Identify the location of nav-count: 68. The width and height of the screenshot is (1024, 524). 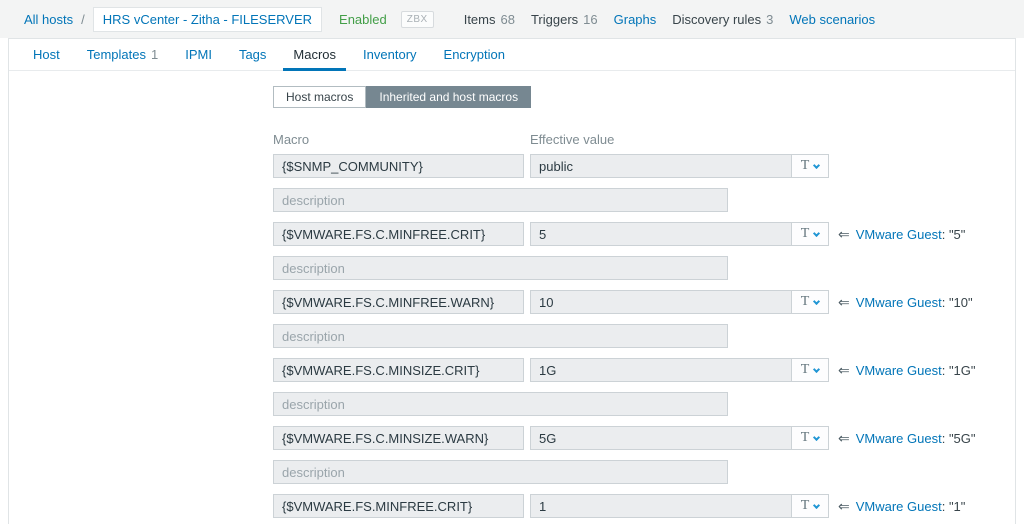
(507, 19).